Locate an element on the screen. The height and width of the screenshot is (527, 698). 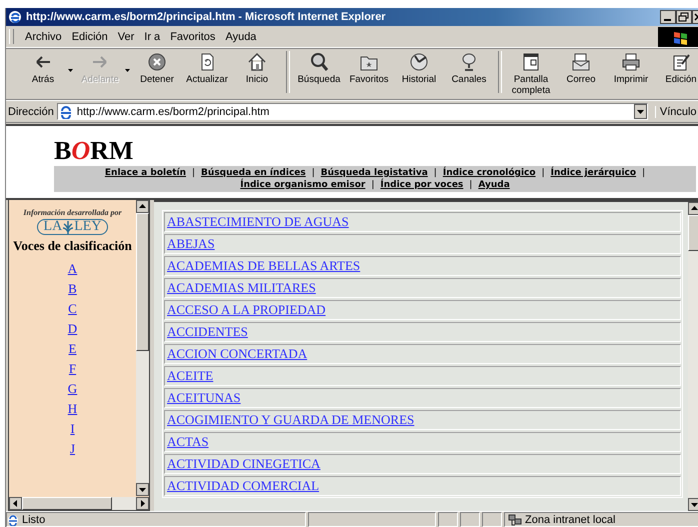
list-item-link: ABASTECIMIENTO DE AGUAS is located at coordinates (422, 222).